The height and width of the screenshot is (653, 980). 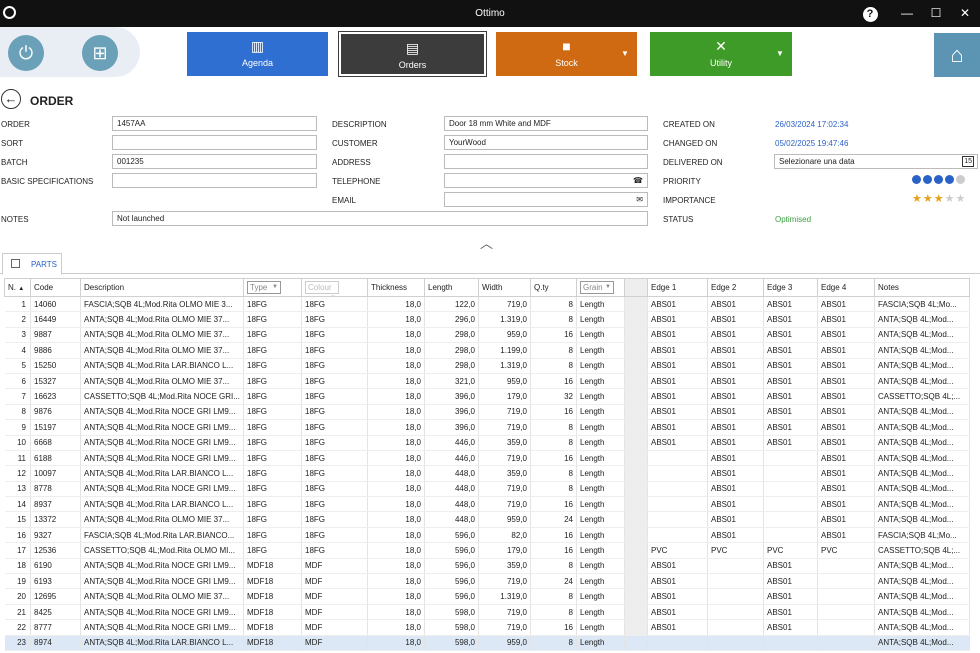 I want to click on row-number-cell: 1, so click(x=17, y=304).